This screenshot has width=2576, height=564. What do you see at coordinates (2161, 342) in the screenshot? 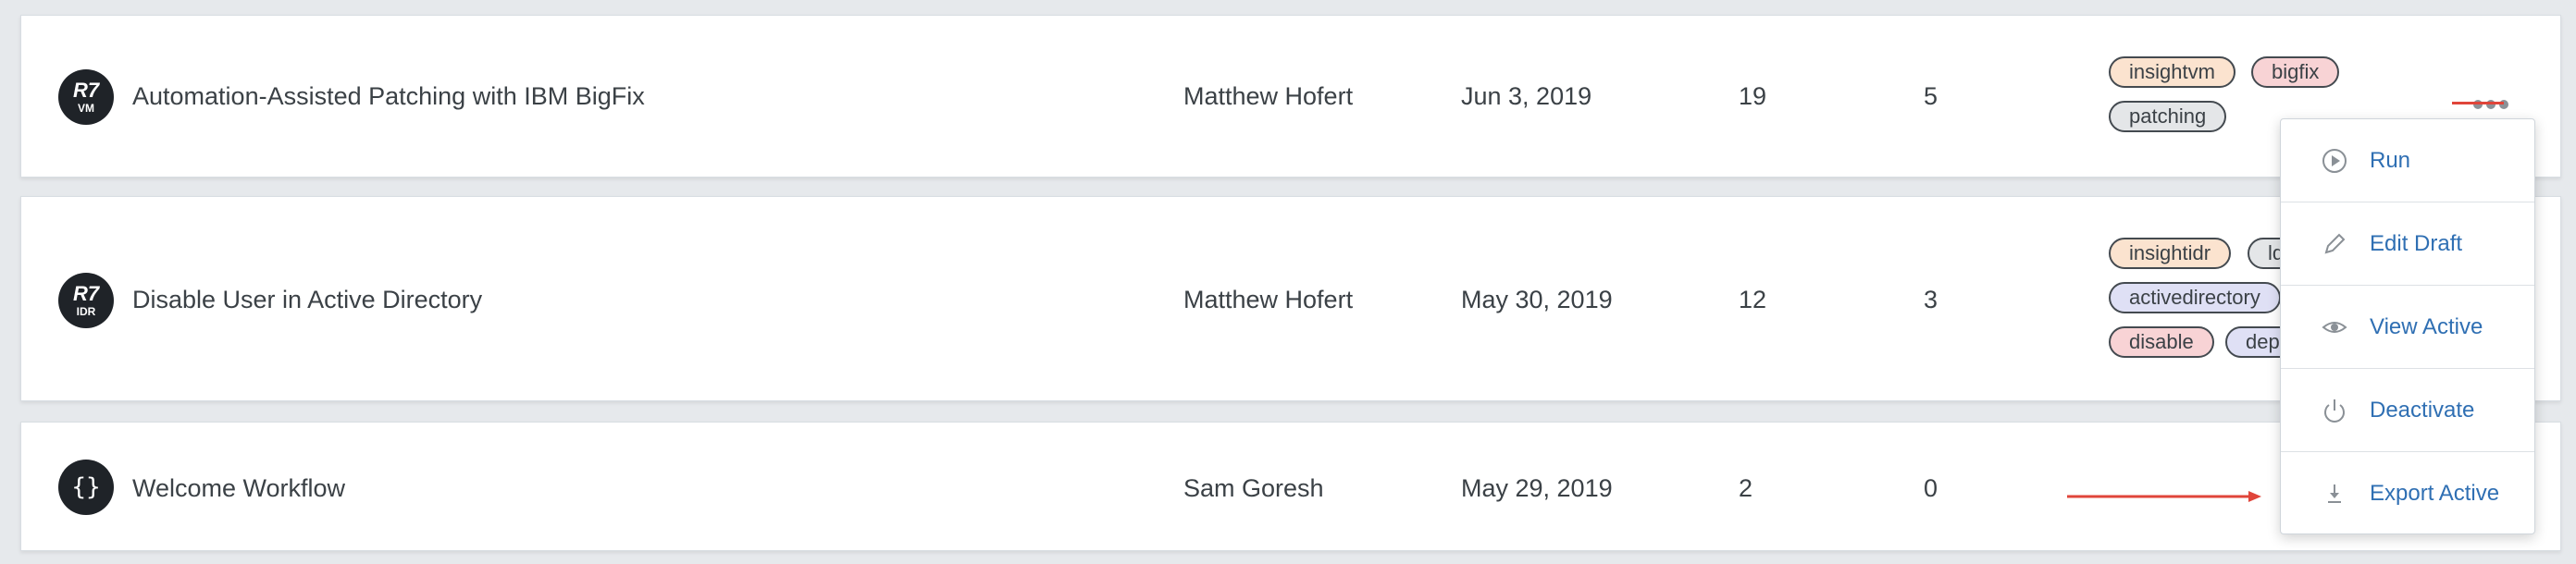
I see `tag: disable` at bounding box center [2161, 342].